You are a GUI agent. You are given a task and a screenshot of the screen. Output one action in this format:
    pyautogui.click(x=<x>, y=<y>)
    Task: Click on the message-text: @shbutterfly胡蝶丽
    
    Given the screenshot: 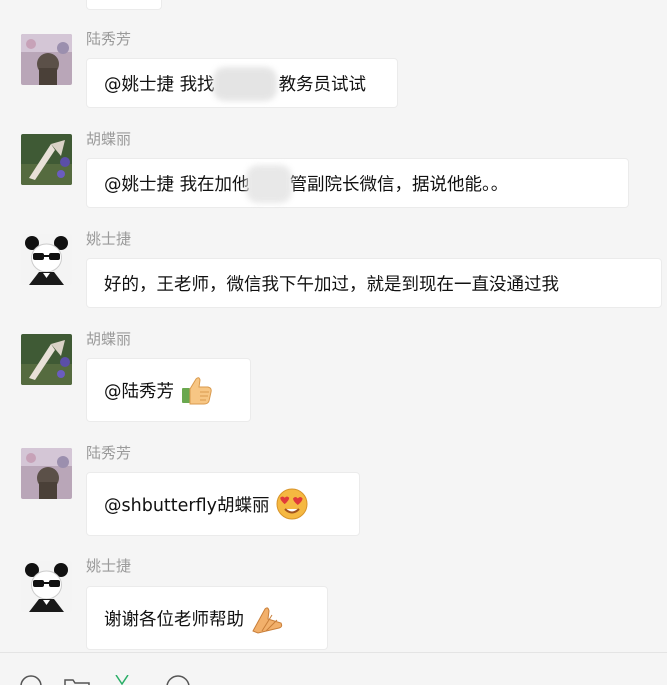 What is the action you would take?
    pyautogui.click(x=187, y=505)
    